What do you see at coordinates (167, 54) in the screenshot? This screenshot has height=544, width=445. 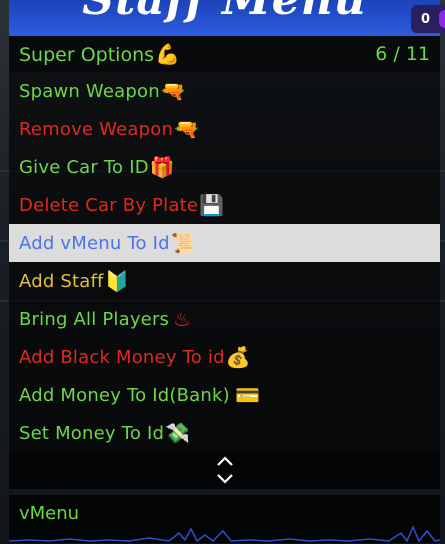 I see `flexed-biceps-icon: 💪` at bounding box center [167, 54].